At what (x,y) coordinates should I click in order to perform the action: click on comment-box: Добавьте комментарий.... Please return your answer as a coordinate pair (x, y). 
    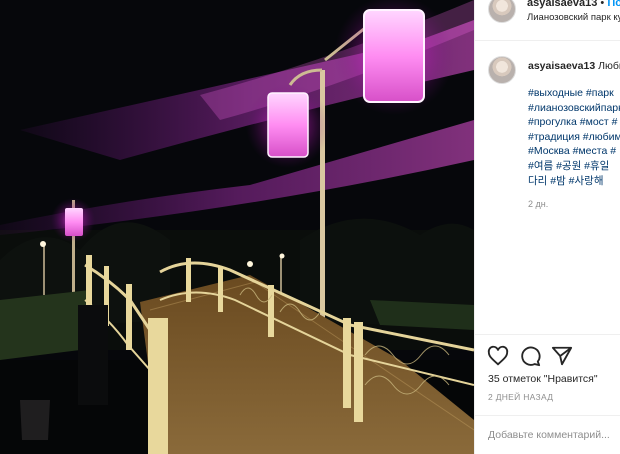
    Looking at the image, I should click on (547, 434).